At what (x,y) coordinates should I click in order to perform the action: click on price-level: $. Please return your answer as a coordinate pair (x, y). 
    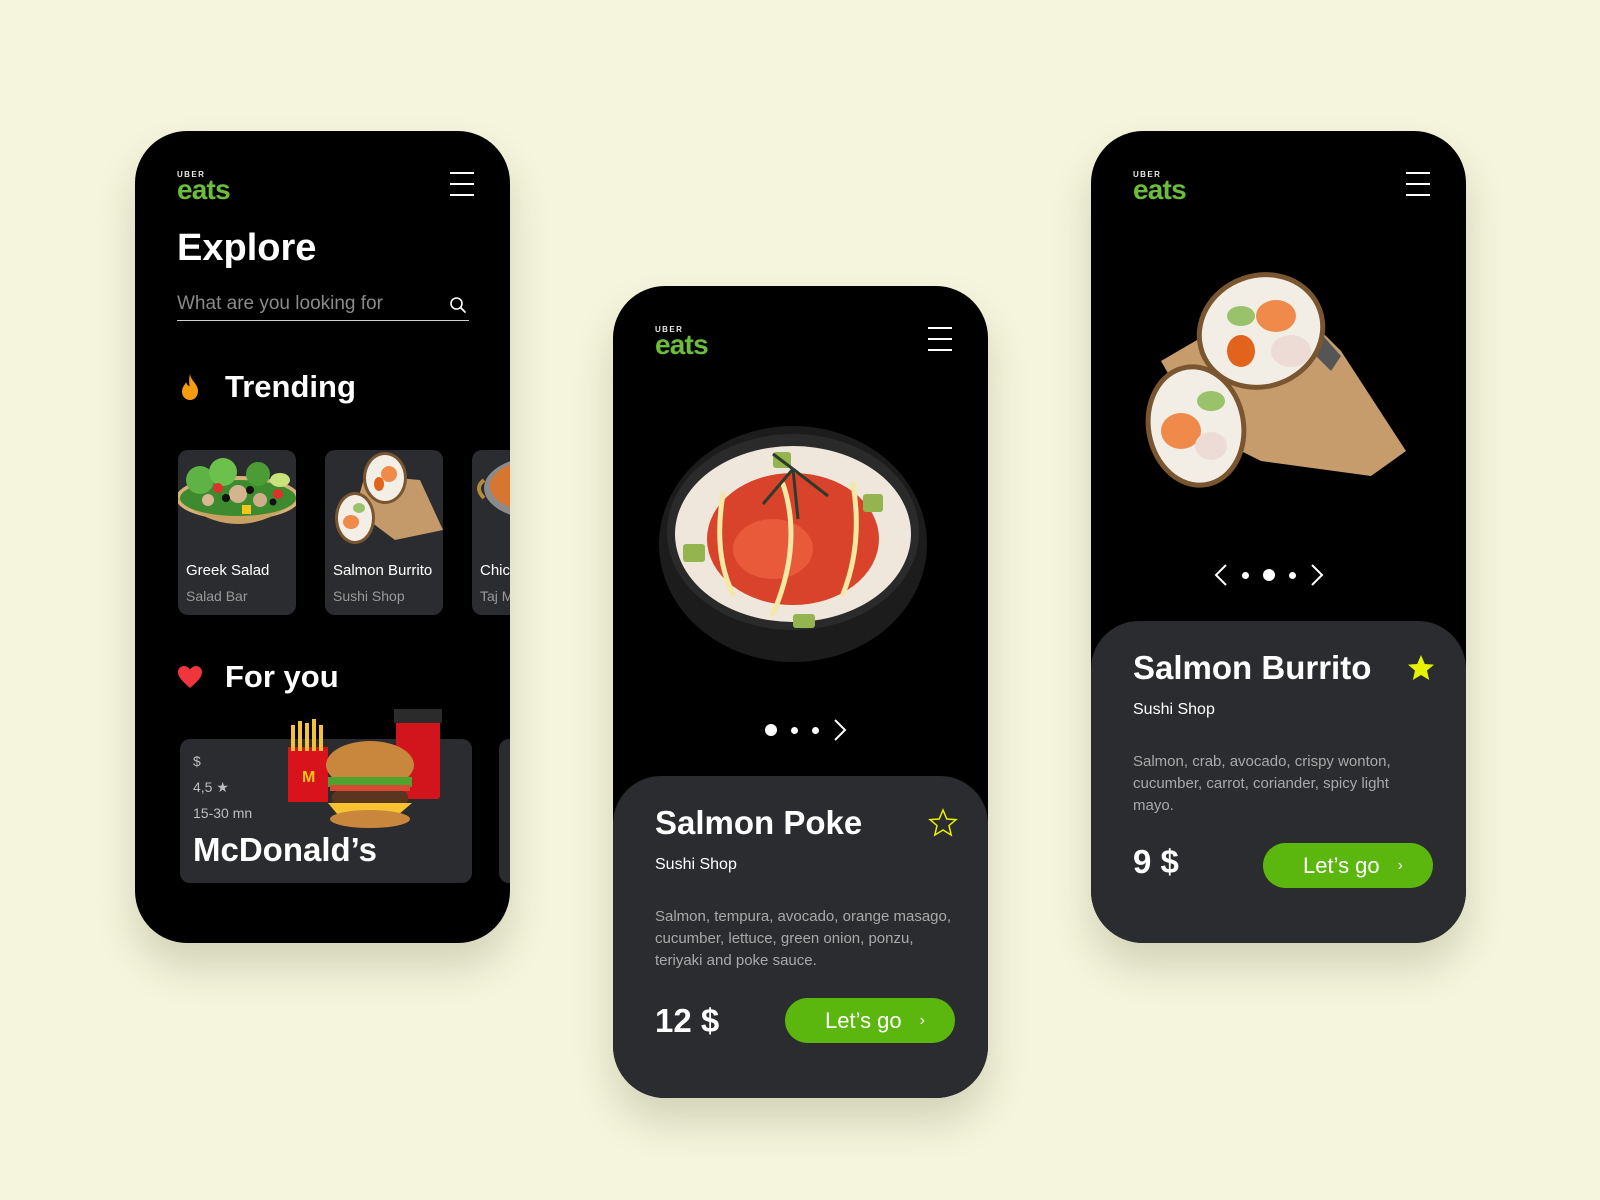
    Looking at the image, I should click on (197, 761).